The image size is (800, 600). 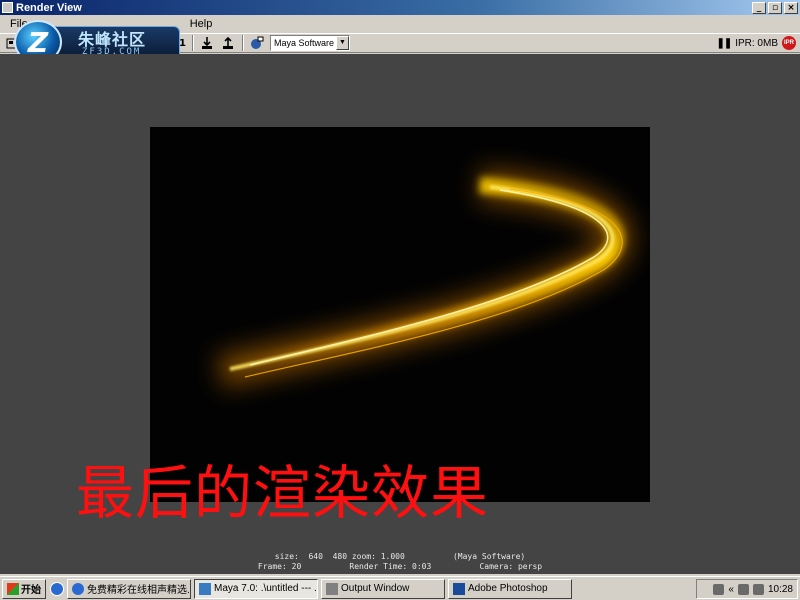 What do you see at coordinates (791, 7) in the screenshot?
I see `close-button: ×` at bounding box center [791, 7].